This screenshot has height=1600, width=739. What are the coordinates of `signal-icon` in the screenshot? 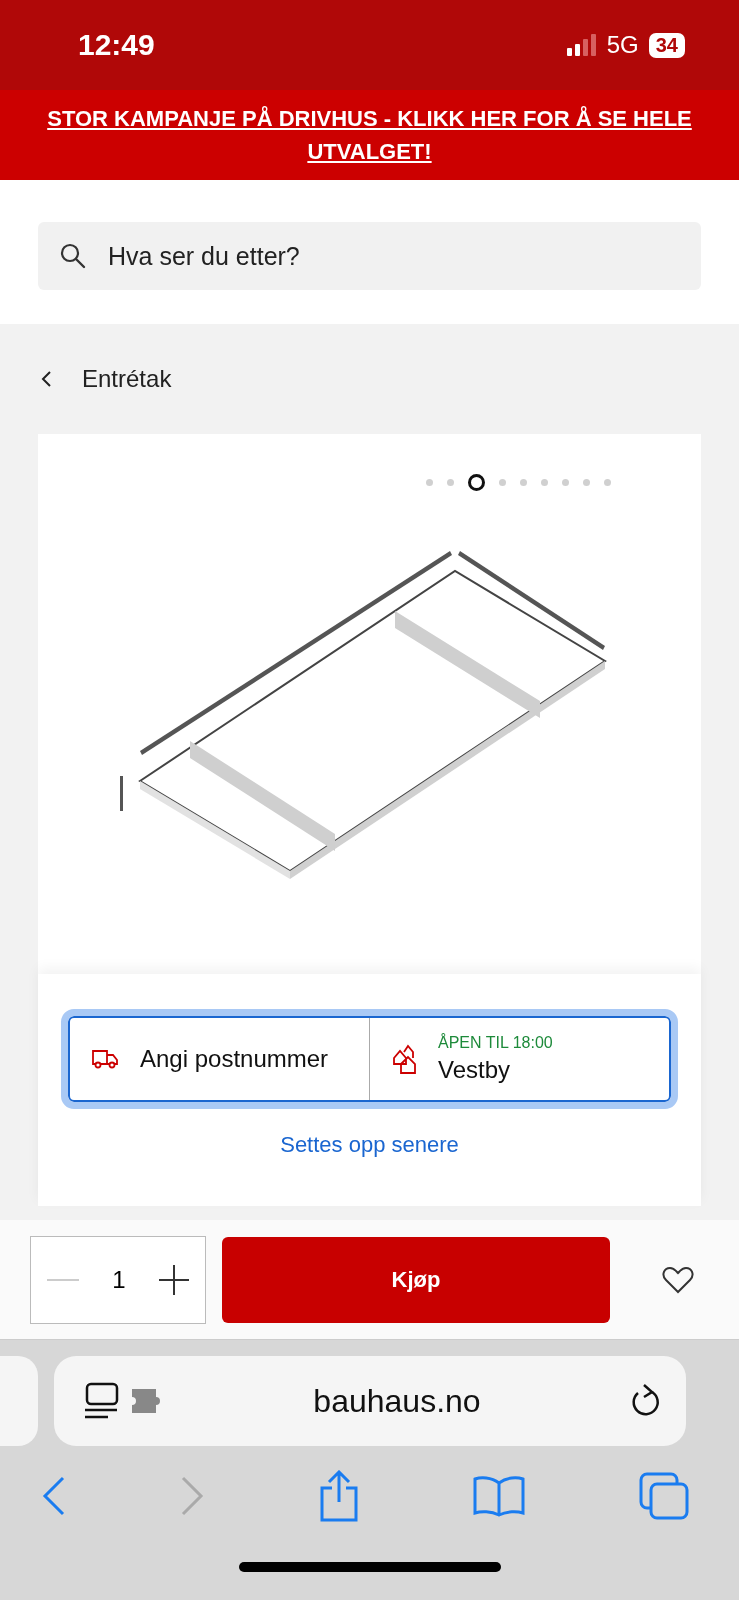 It's located at (581, 45).